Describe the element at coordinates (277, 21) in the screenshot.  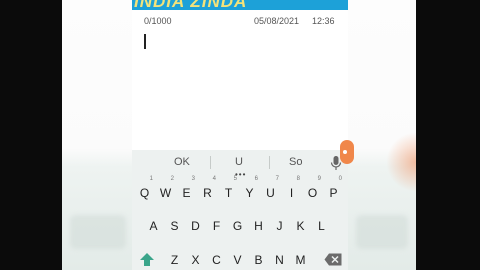
I see `note-date: 05/08/2021` at that location.